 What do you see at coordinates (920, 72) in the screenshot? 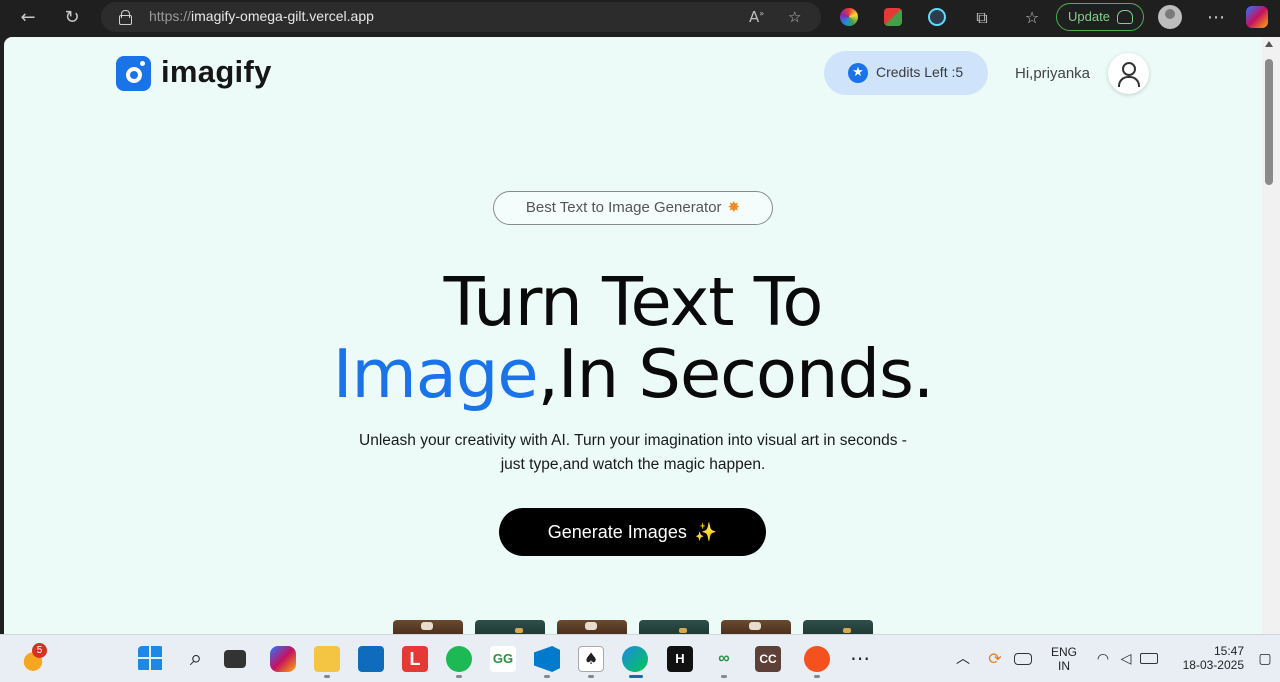
I see `credits-label: Credits Left :5` at bounding box center [920, 72].